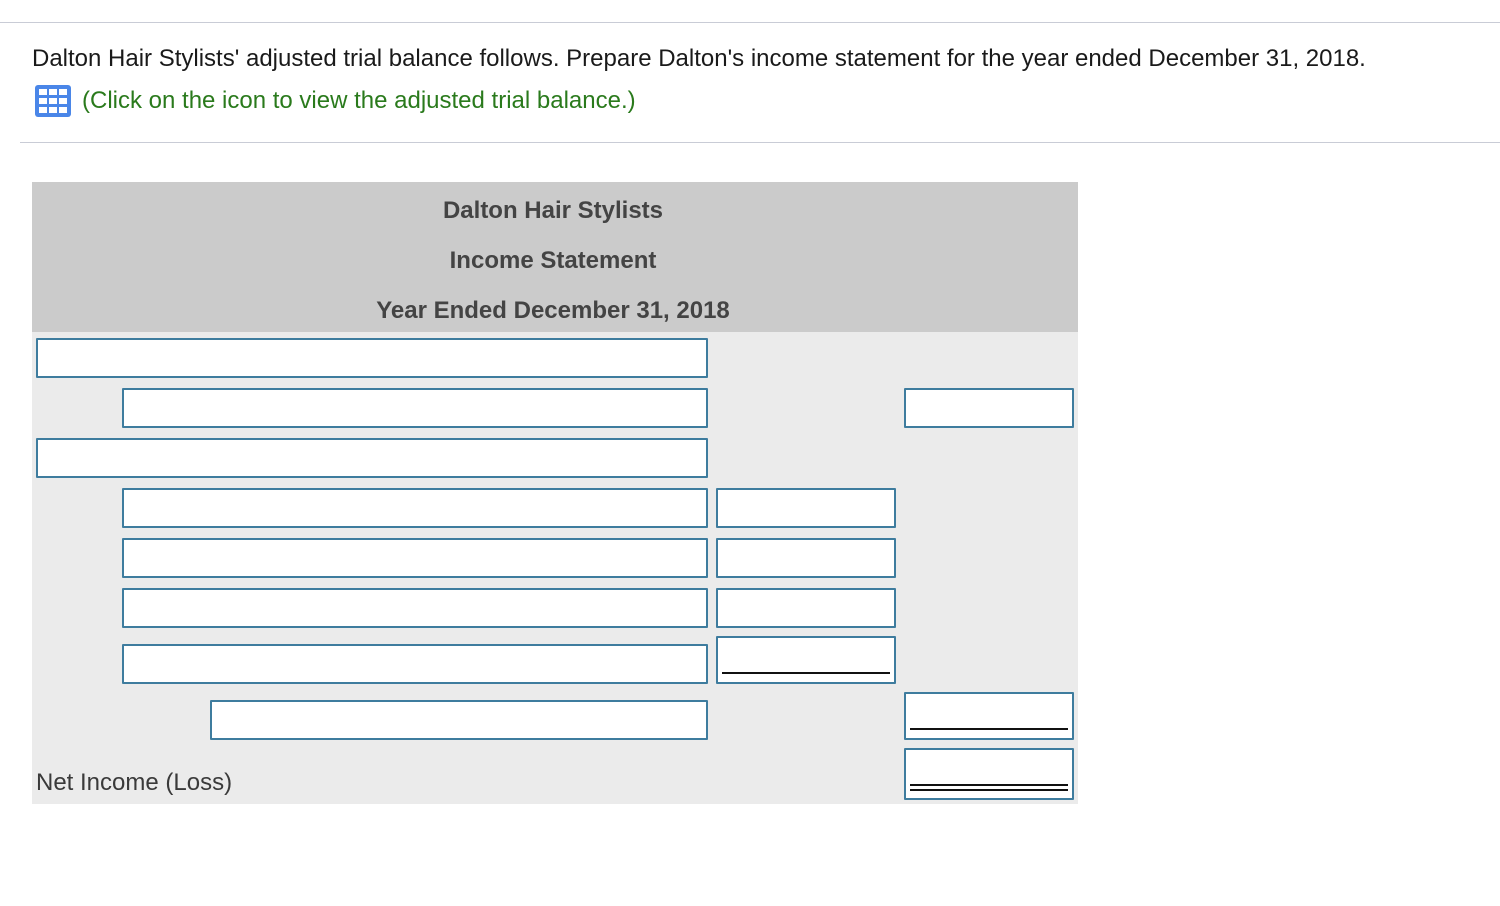 This screenshot has width=1500, height=906. I want to click on double-underline-top, so click(989, 785).